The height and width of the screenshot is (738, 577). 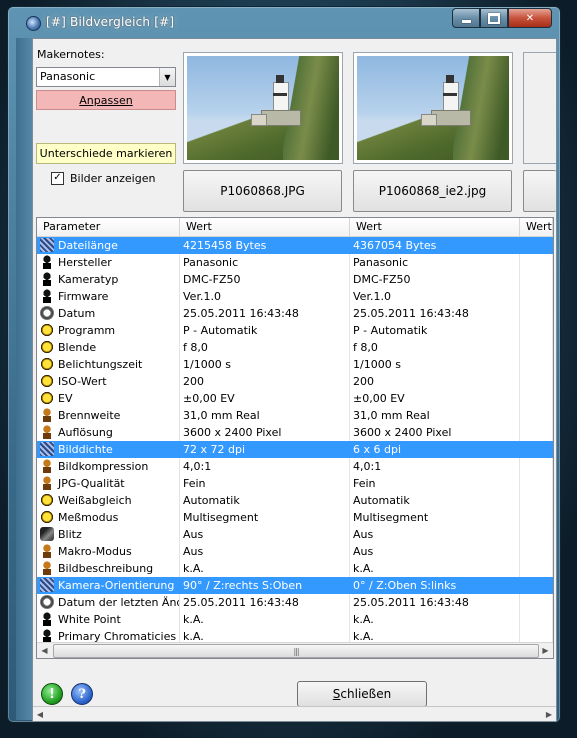 What do you see at coordinates (106, 77) in the screenshot?
I see `makernotes-select: Panasonic ▼` at bounding box center [106, 77].